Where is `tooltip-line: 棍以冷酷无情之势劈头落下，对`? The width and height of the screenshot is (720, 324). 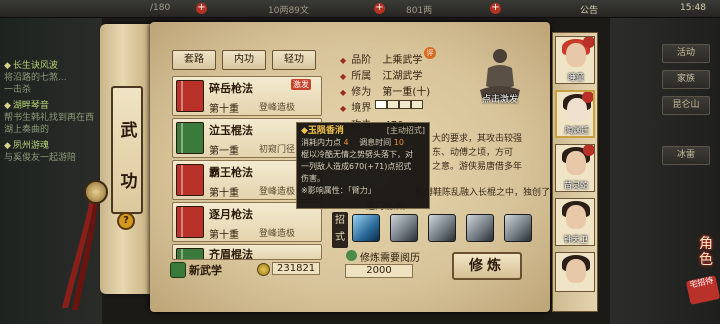
tooltip-line: 棍以冷酷无情之势劈头落下，对 is located at coordinates (357, 154).